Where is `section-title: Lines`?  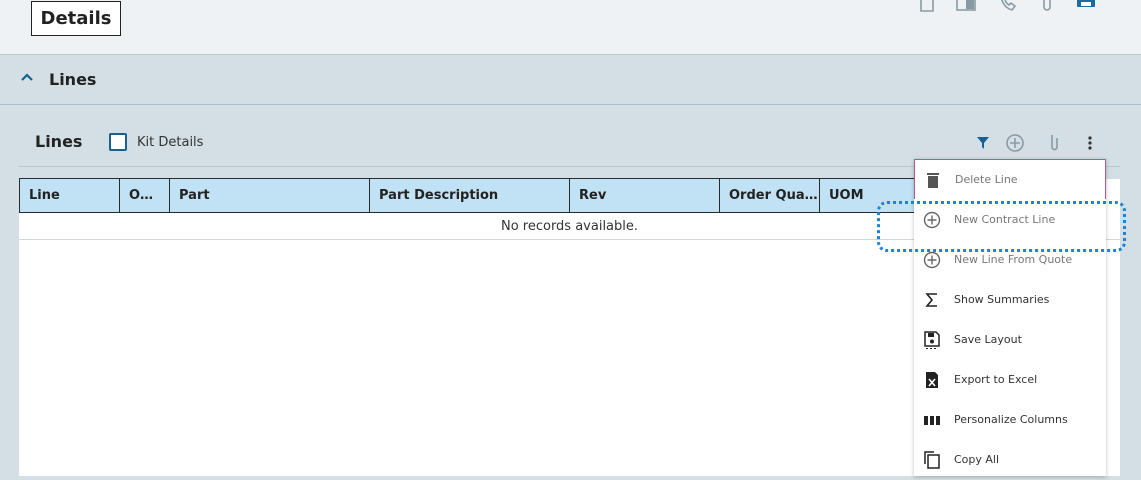 section-title: Lines is located at coordinates (73, 79).